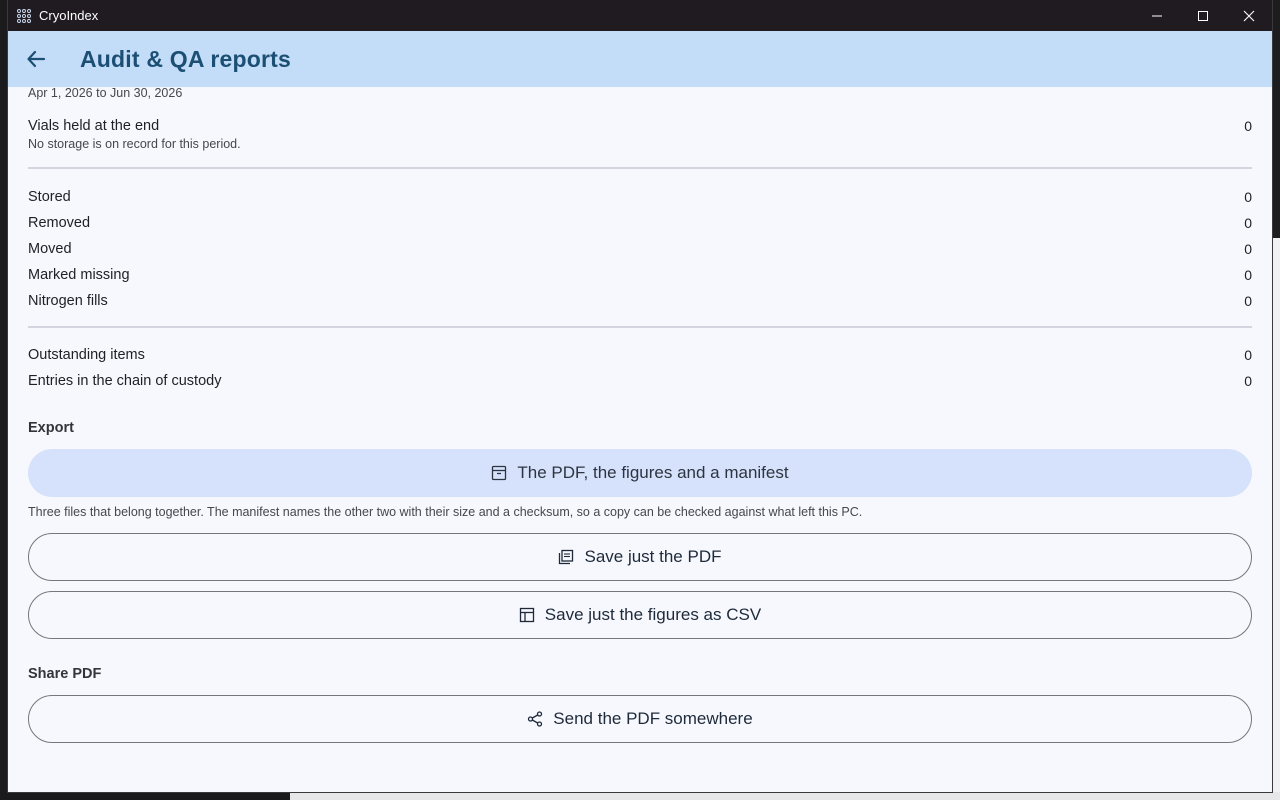 This screenshot has height=800, width=1280. What do you see at coordinates (640, 275) in the screenshot?
I see `activity-row-marked-missing: Marked missing 0` at bounding box center [640, 275].